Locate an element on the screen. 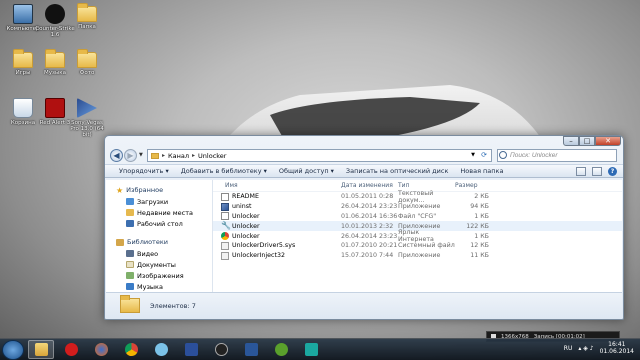  media-player-icon is located at coordinates (221, 349).